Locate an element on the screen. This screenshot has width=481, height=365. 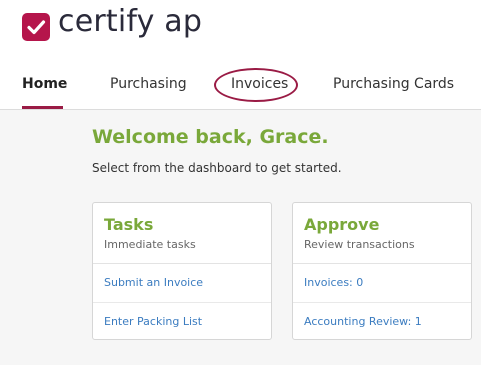
submit-invoice-row: Submit an Invoice is located at coordinates (182, 283).